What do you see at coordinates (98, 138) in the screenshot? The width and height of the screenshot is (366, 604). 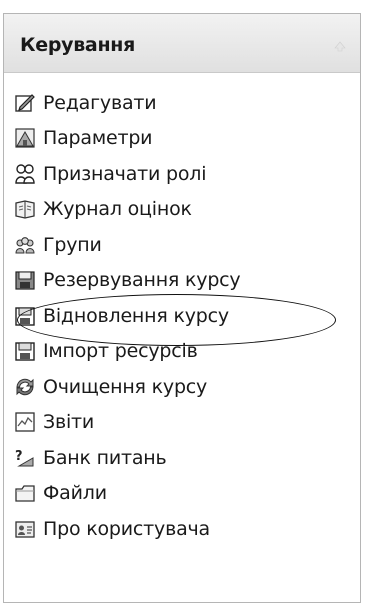 I see `menu-item-label: Параметри` at bounding box center [98, 138].